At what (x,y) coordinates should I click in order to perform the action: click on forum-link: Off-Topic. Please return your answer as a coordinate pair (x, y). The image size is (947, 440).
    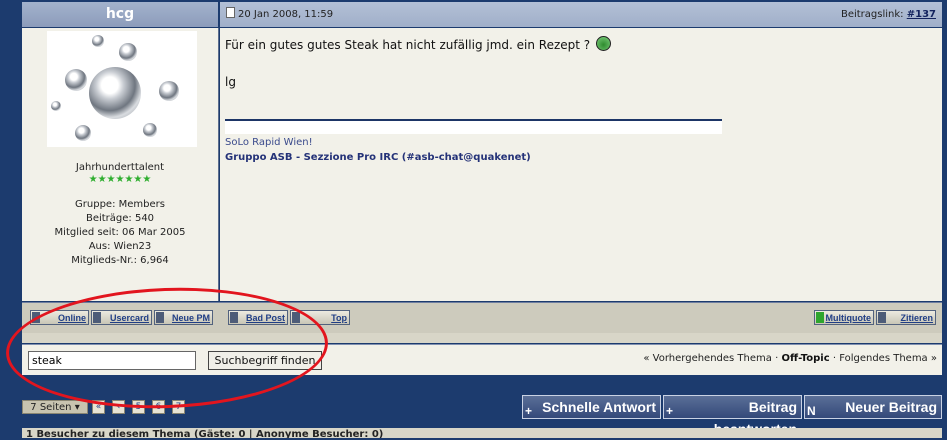
    Looking at the image, I should click on (805, 358).